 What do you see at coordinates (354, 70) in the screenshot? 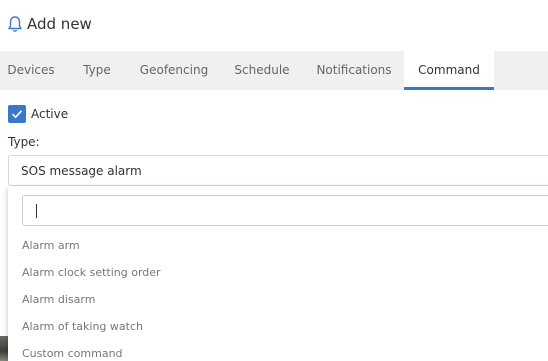
I see `tab-notifications: Notifications` at bounding box center [354, 70].